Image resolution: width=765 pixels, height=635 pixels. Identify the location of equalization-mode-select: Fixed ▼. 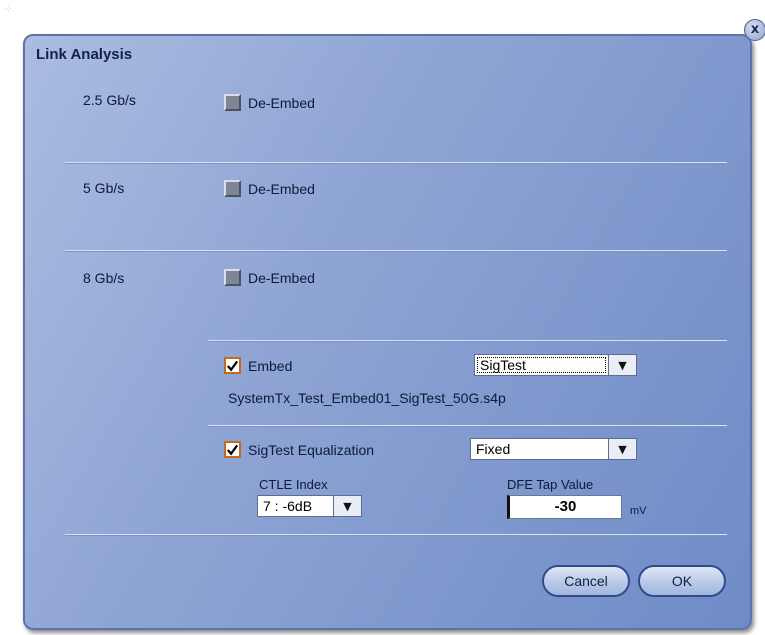
(553, 449).